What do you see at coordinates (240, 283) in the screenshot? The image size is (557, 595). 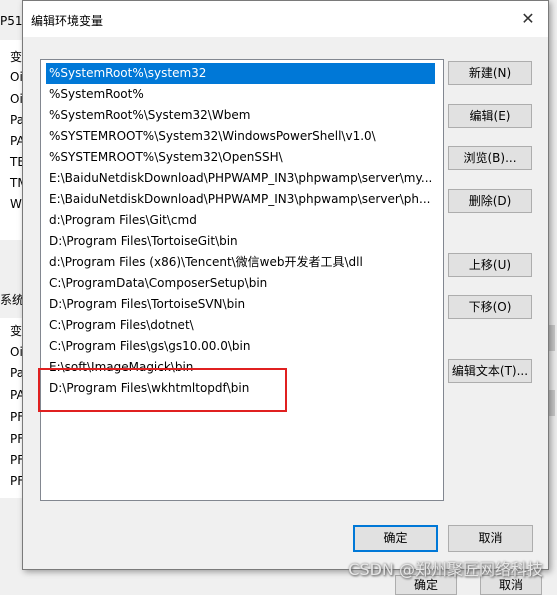 I see `path-list-item: C:\ProgramData\ComposerSetup\bin` at bounding box center [240, 283].